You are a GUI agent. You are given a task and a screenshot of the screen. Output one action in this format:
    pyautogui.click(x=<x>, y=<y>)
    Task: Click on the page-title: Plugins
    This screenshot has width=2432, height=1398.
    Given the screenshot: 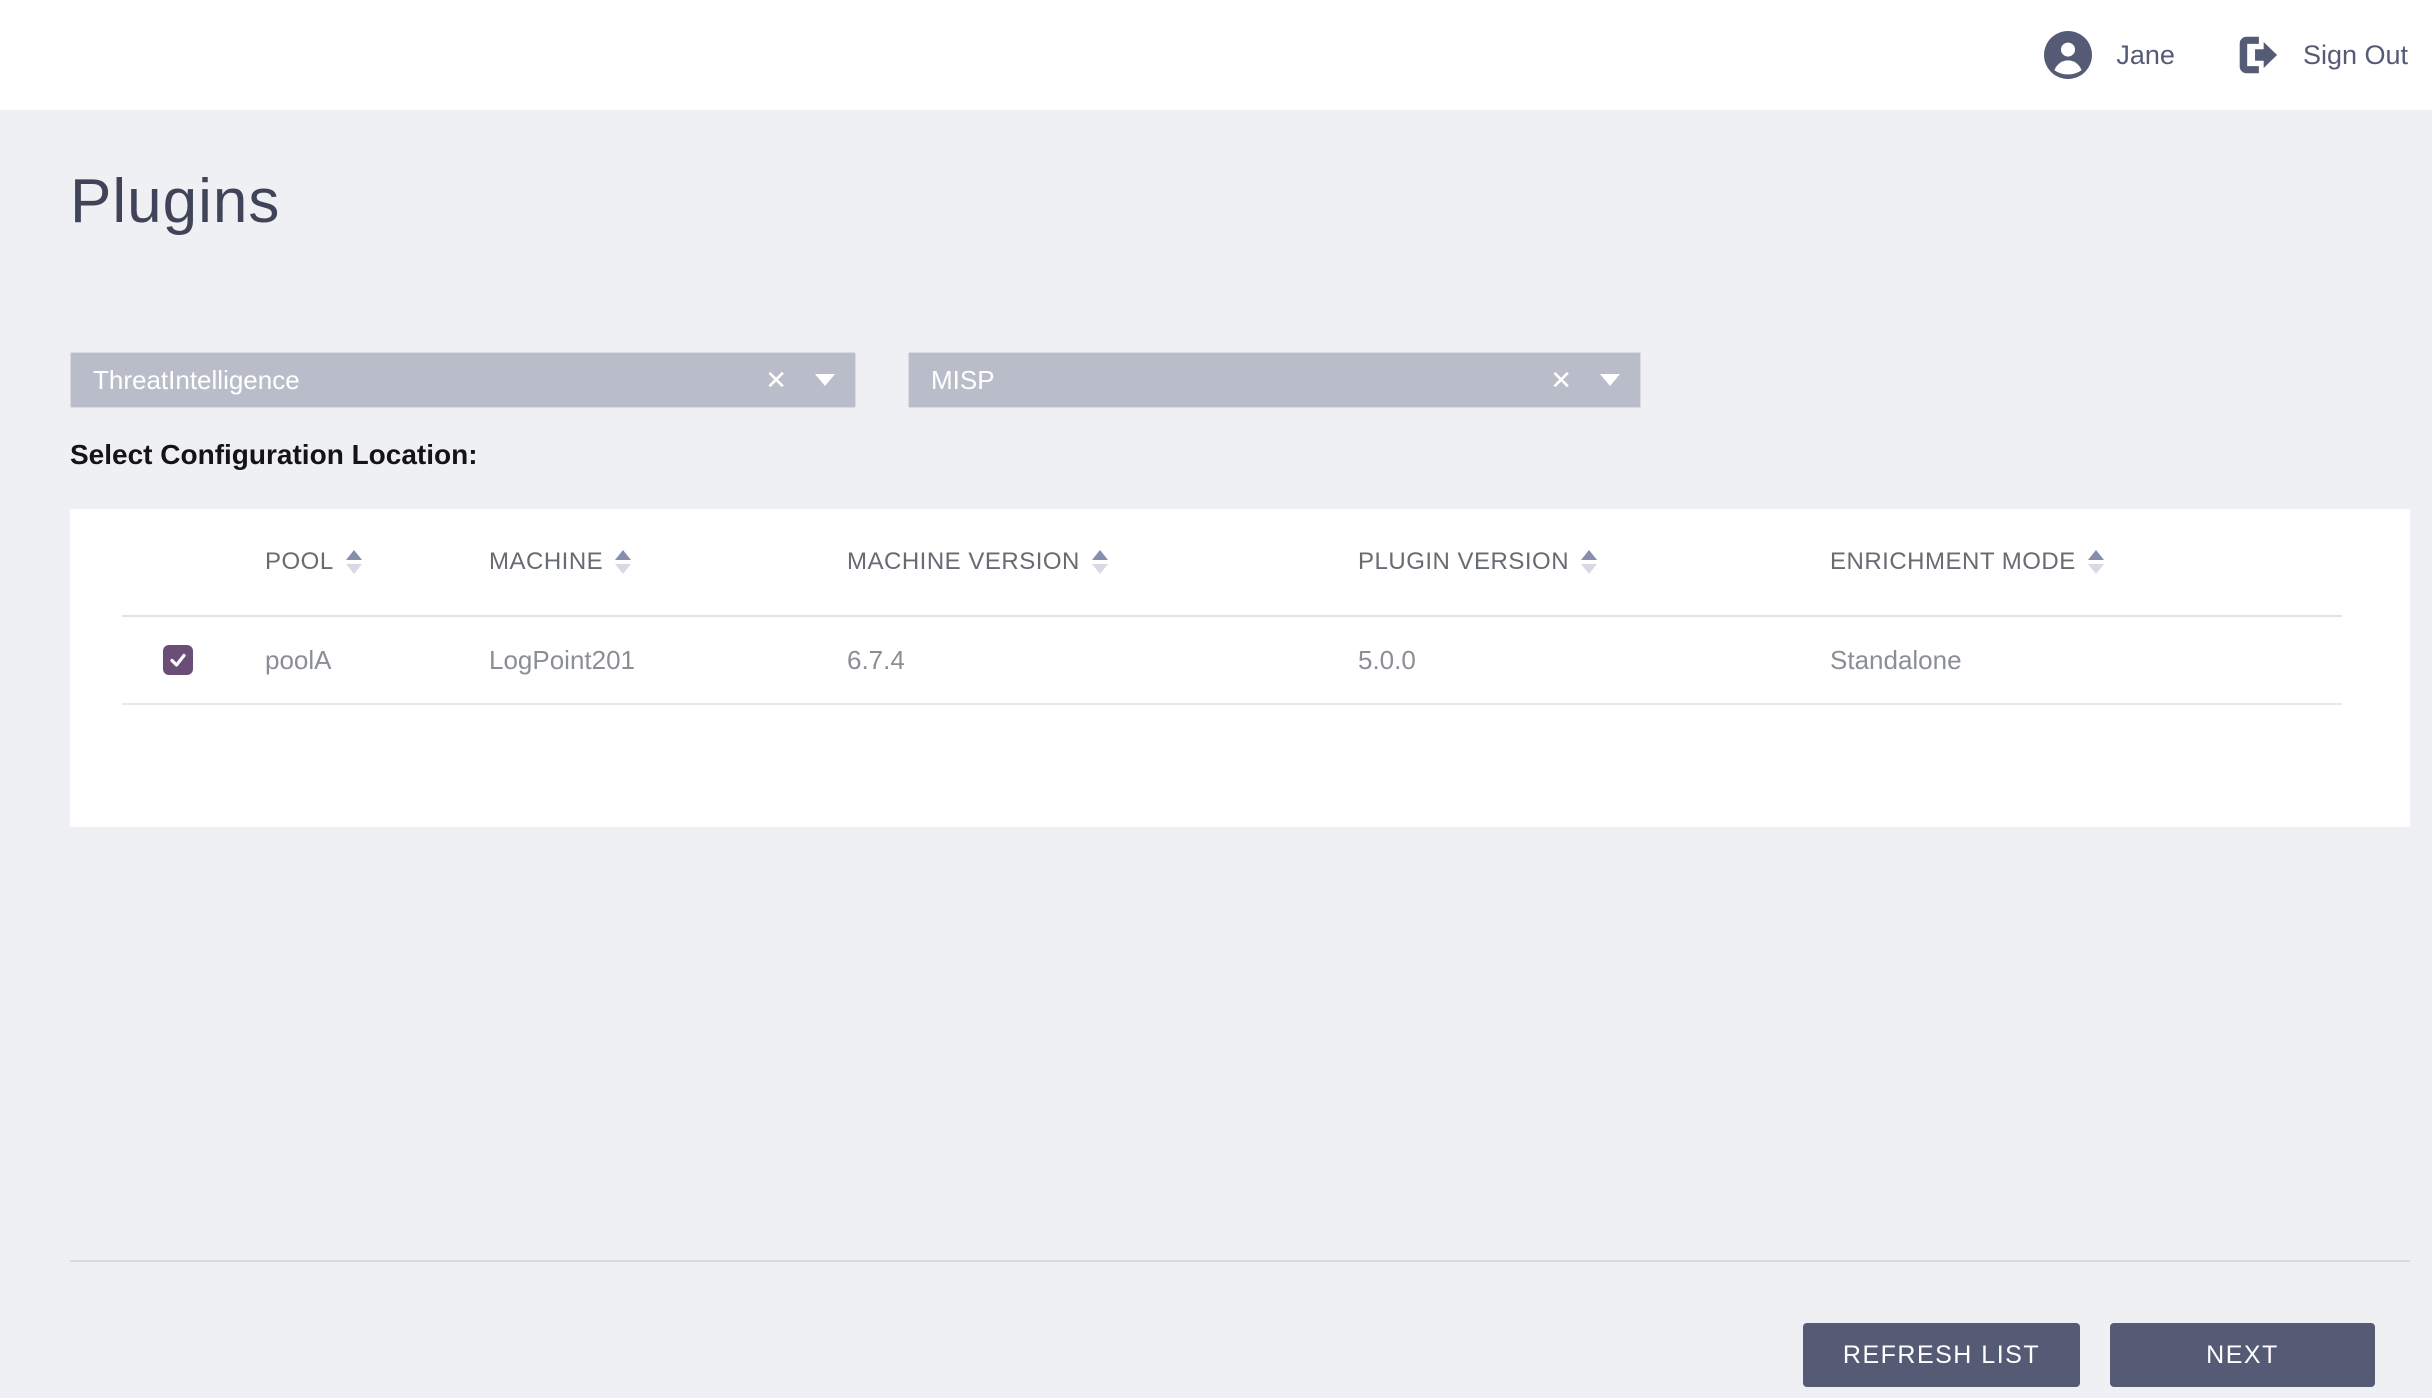 What is the action you would take?
    pyautogui.click(x=175, y=201)
    